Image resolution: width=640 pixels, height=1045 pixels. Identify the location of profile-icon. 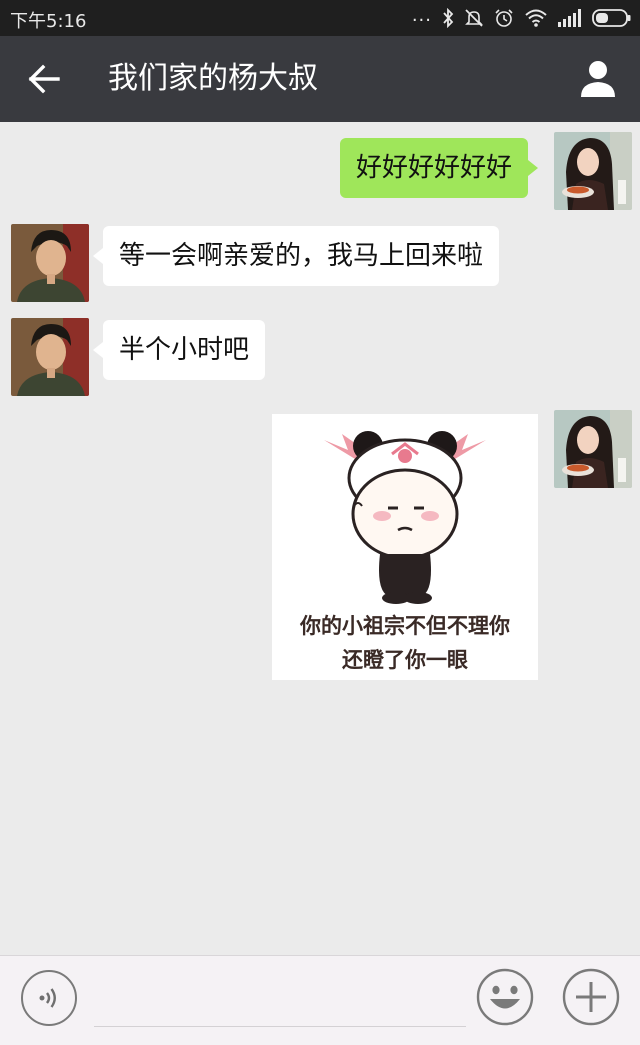
(598, 79).